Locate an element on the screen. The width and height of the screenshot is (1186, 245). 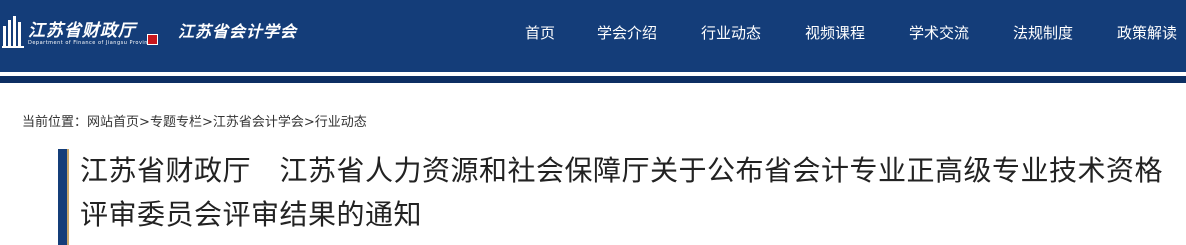
breadcrumb: 当前位置：网站首页>专题专栏>江苏省会计学会>行业动态 is located at coordinates (194, 120).